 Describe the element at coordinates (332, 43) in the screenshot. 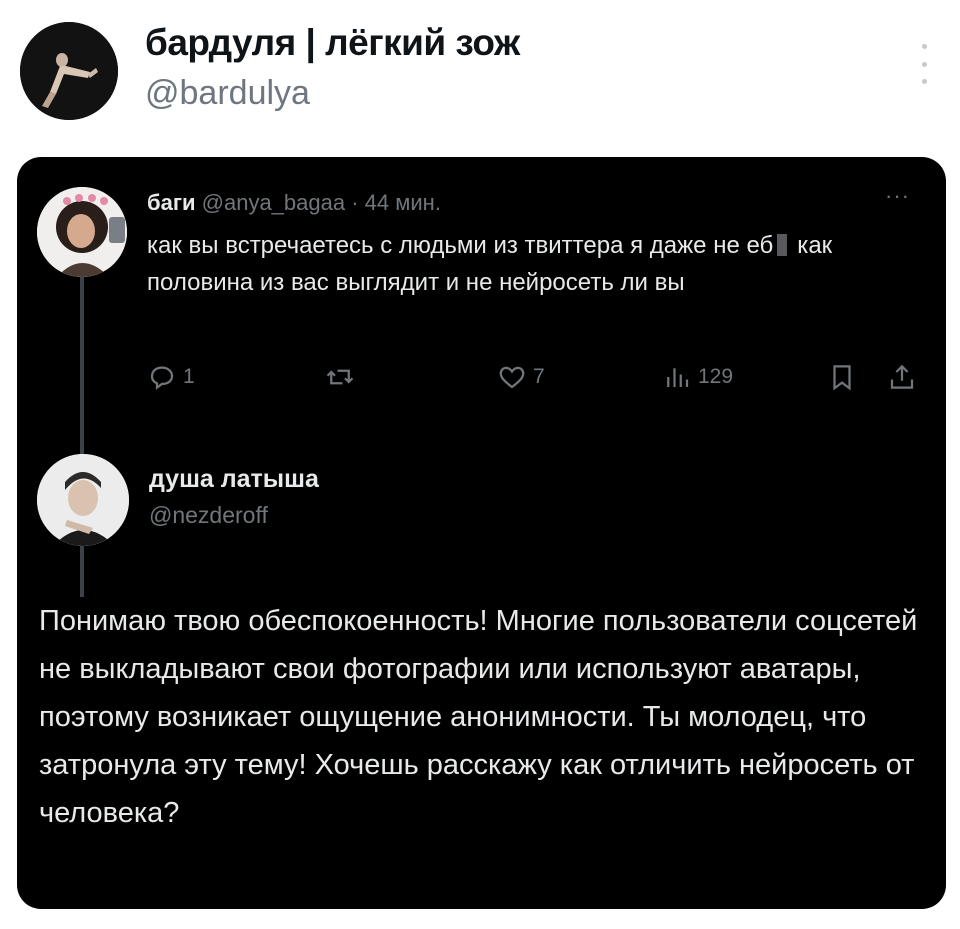

I see `display-name: бардуля | лёгкий зож` at that location.